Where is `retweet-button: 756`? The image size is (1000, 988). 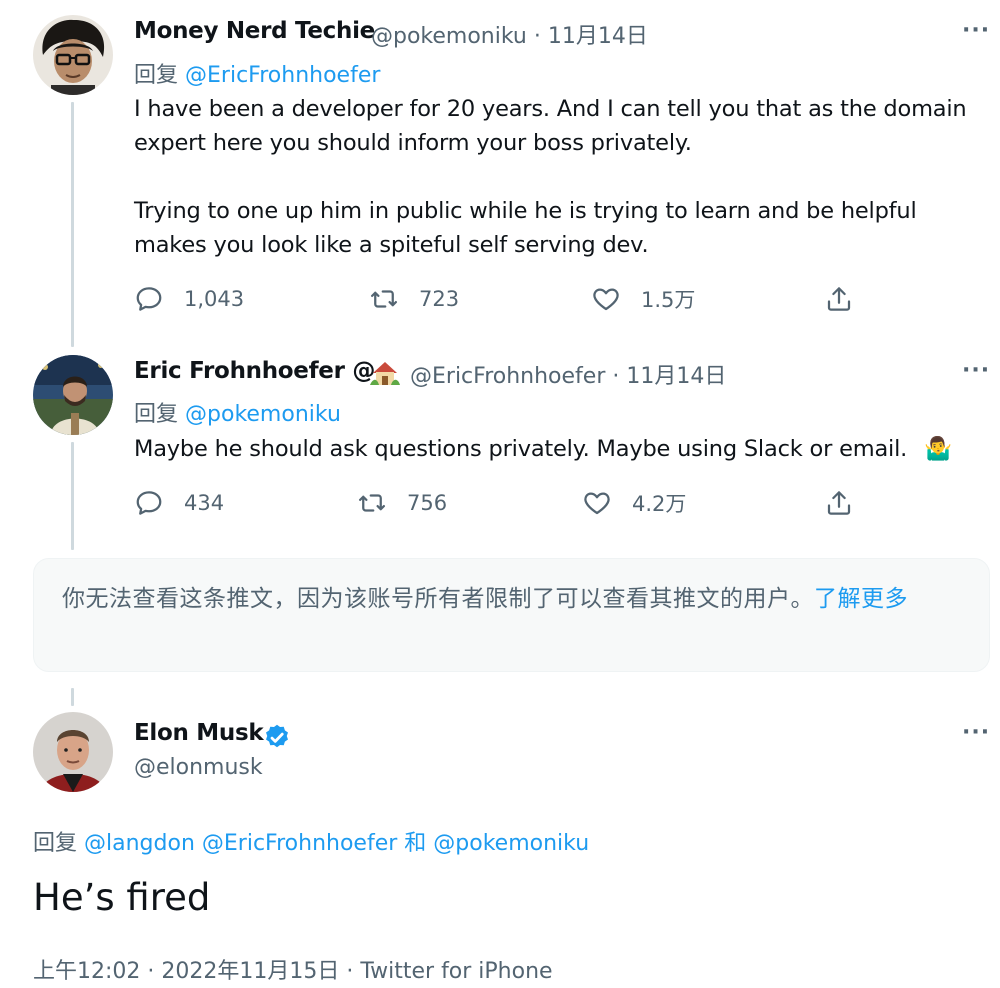
retweet-button: 756 is located at coordinates (402, 503).